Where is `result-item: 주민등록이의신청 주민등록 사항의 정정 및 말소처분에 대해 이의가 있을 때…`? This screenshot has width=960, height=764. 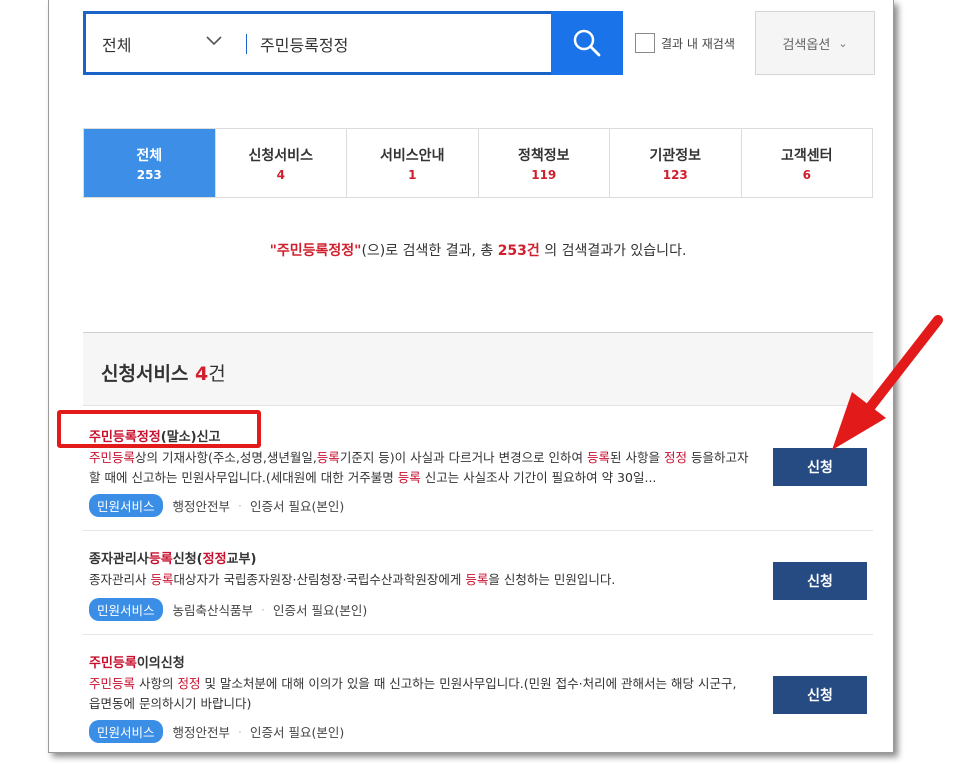
result-item: 주민등록이의신청 주민등록 사항의 정정 및 말소처분에 대해 이의가 있을 때… is located at coordinates (478, 693).